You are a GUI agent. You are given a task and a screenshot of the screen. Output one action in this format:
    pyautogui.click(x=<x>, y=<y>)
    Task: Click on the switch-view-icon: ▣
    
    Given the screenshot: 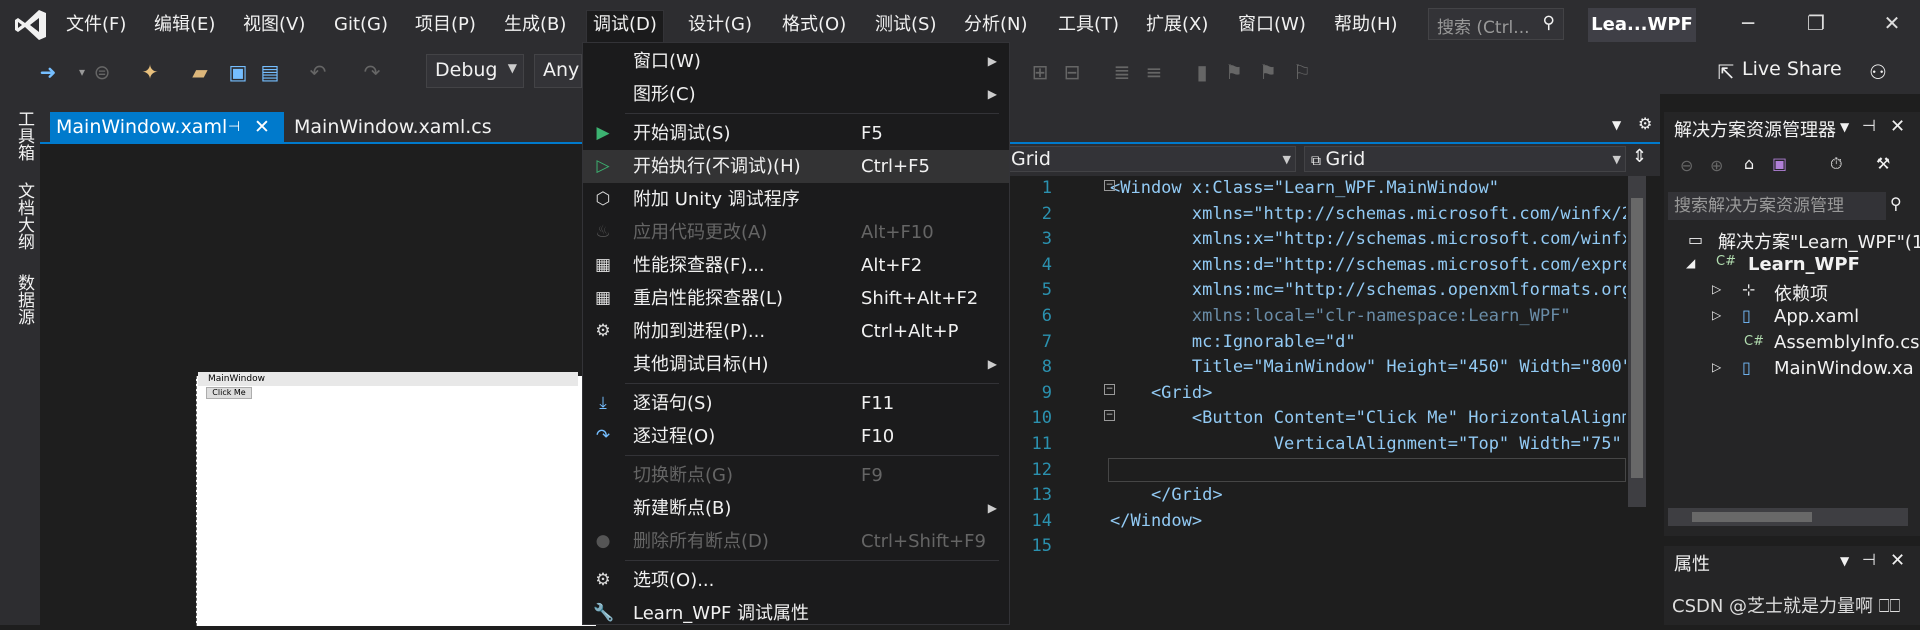 What is the action you would take?
    pyautogui.click(x=1779, y=163)
    